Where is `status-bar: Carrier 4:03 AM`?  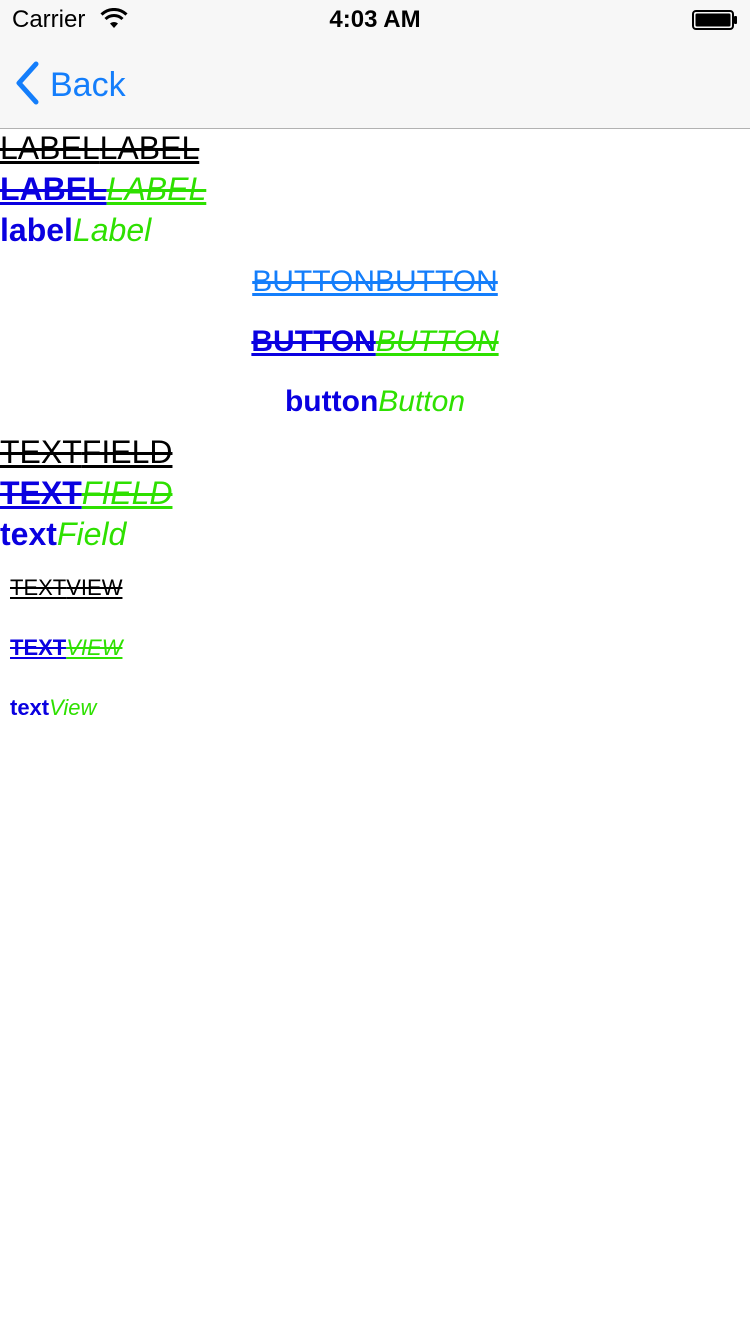
status-bar: Carrier 4:03 AM is located at coordinates (375, 20).